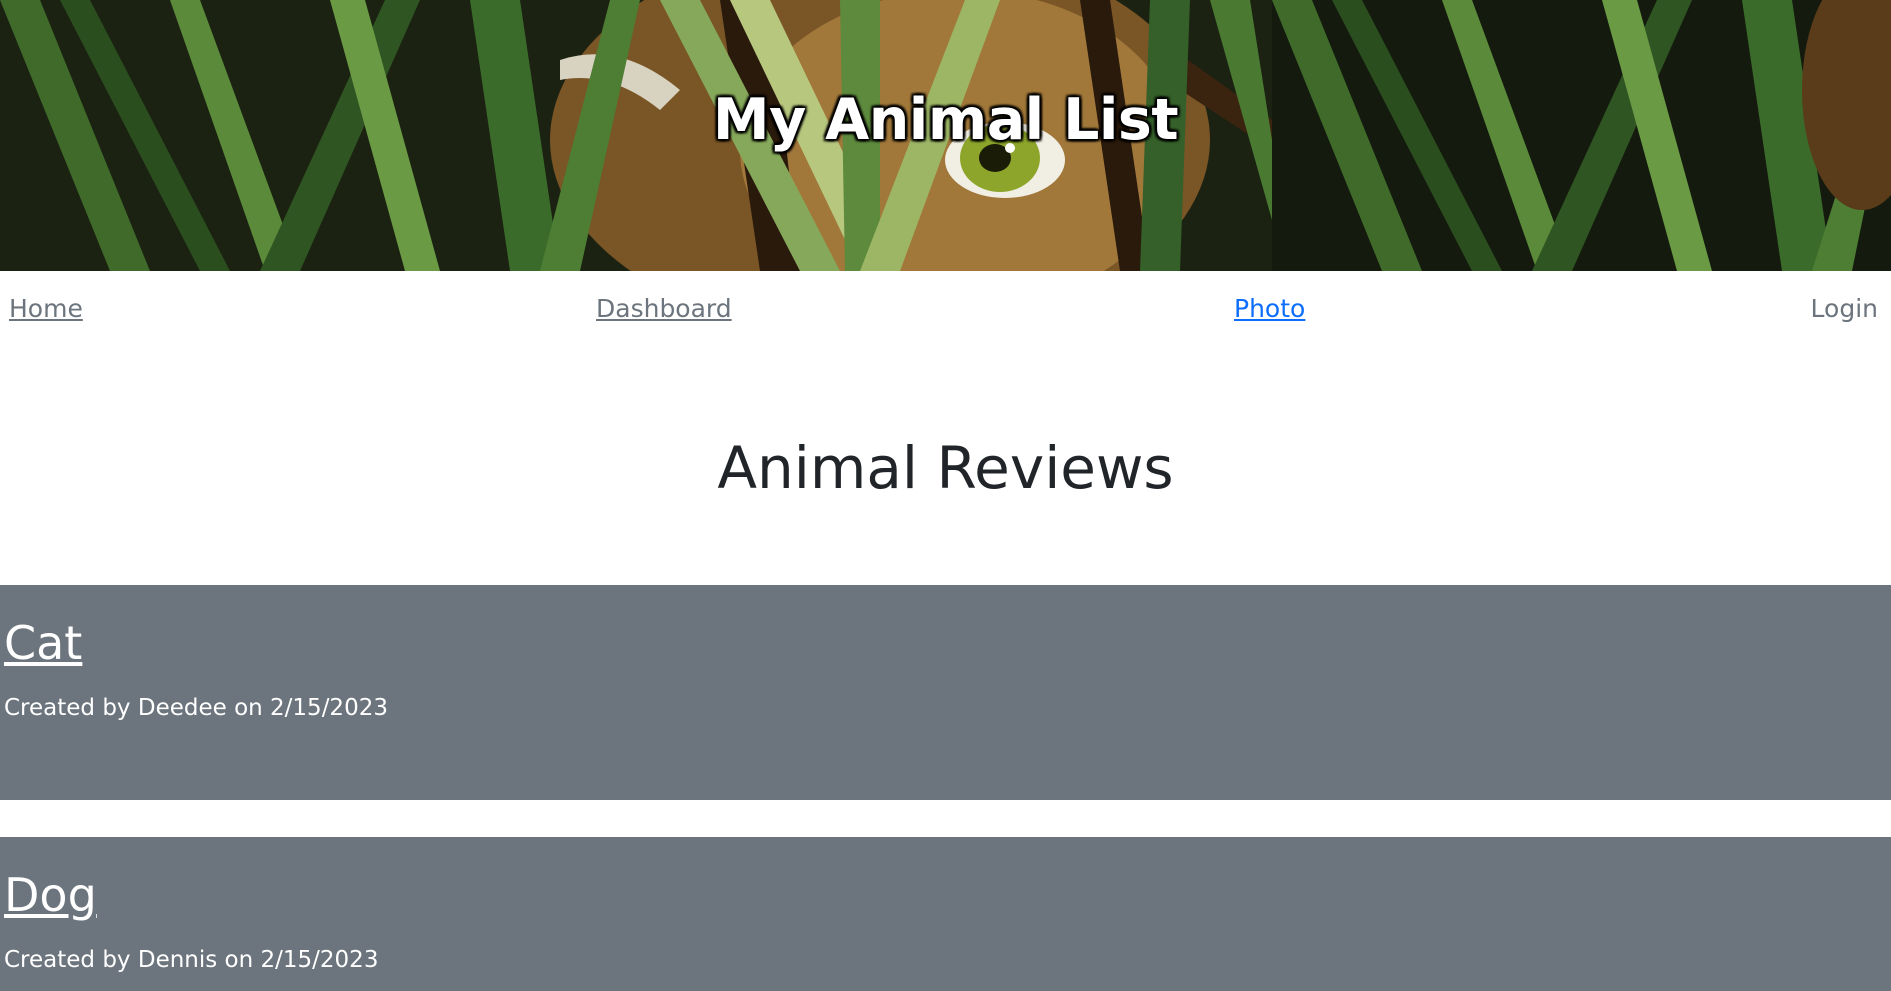 The image size is (1891, 991). Describe the element at coordinates (1844, 309) in the screenshot. I see `nav-link-login: Login` at that location.